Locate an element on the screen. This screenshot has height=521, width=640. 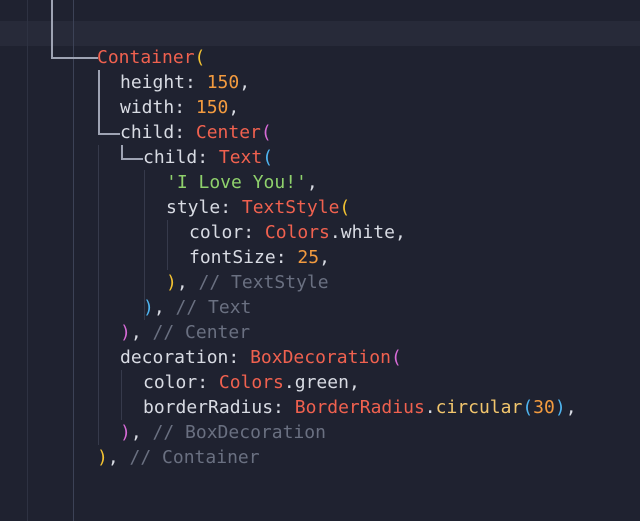
code-line: decoration: BoxDecoration( is located at coordinates (261, 357).